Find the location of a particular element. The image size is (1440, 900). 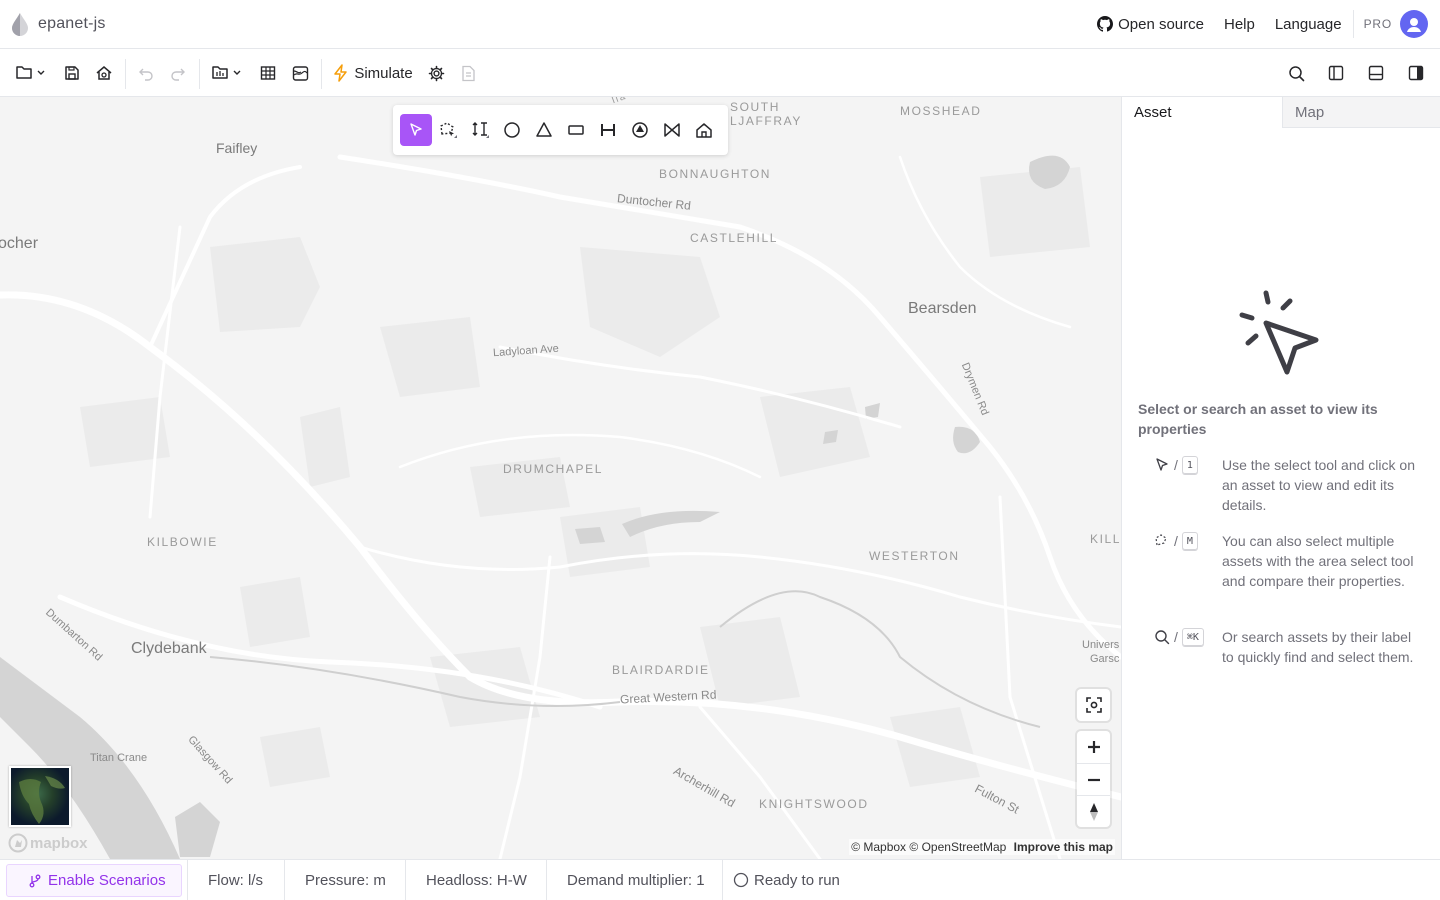

map-layers-button is located at coordinates (300, 73).